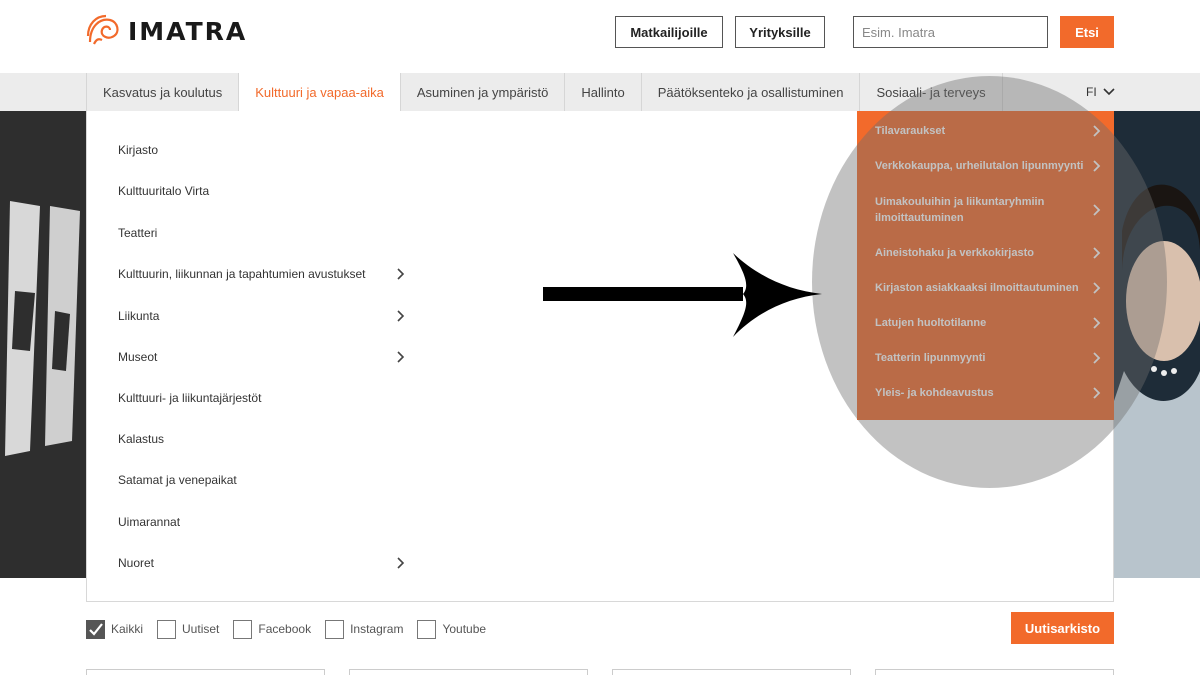 The height and width of the screenshot is (675, 1200). What do you see at coordinates (263, 150) in the screenshot?
I see `menu-item-library: Kirjasto` at bounding box center [263, 150].